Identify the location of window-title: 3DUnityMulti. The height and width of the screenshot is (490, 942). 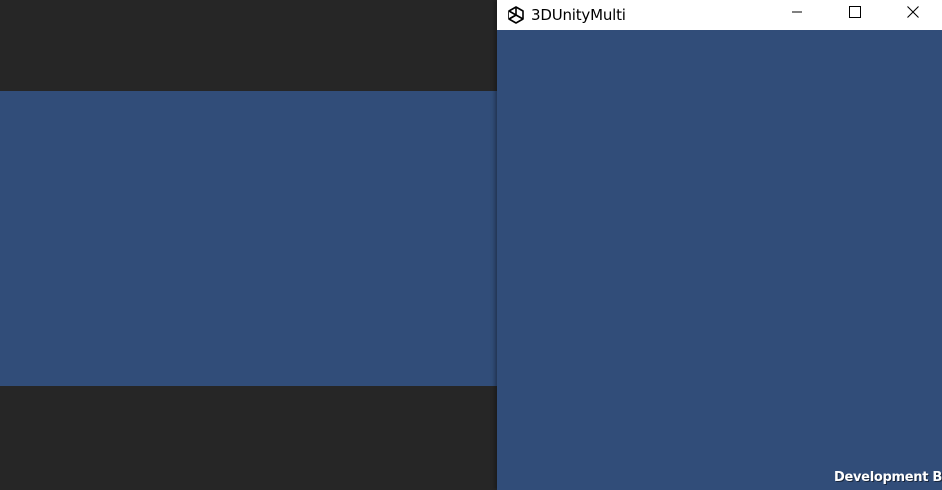
(578, 15).